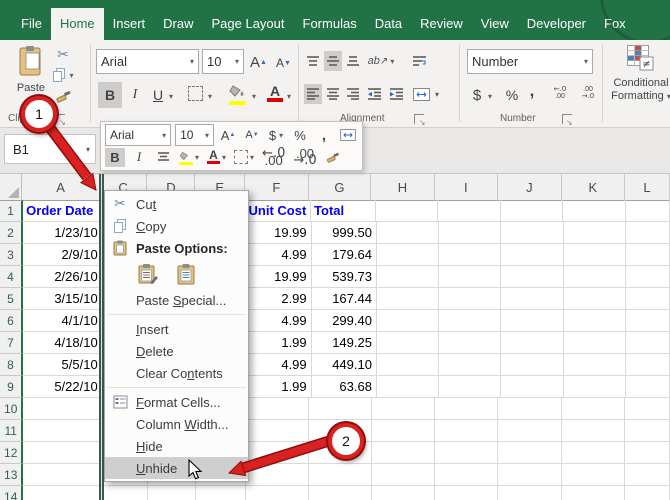 The width and height of the screenshot is (670, 500). Describe the element at coordinates (178, 24) in the screenshot. I see `tab-draw: Draw` at that location.